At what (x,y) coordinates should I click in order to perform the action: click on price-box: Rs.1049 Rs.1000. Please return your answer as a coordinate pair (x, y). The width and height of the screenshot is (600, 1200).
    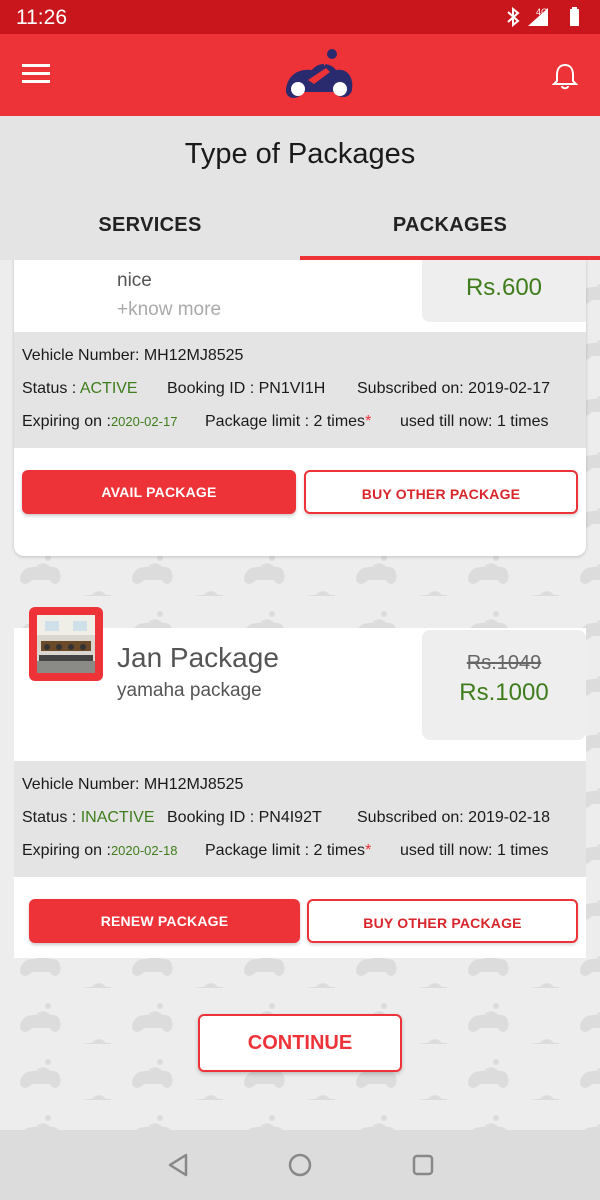
    Looking at the image, I should click on (504, 685).